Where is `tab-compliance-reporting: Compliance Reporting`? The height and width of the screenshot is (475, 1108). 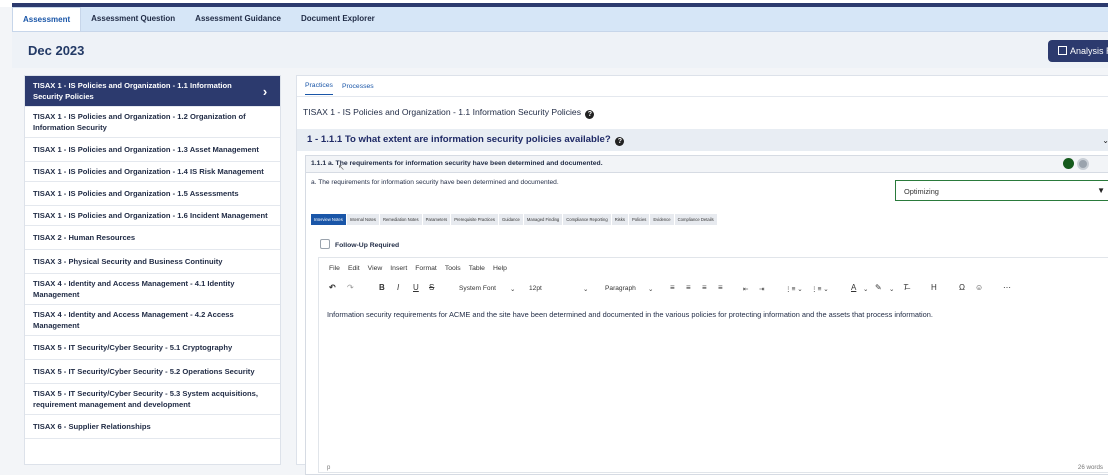 tab-compliance-reporting: Compliance Reporting is located at coordinates (587, 219).